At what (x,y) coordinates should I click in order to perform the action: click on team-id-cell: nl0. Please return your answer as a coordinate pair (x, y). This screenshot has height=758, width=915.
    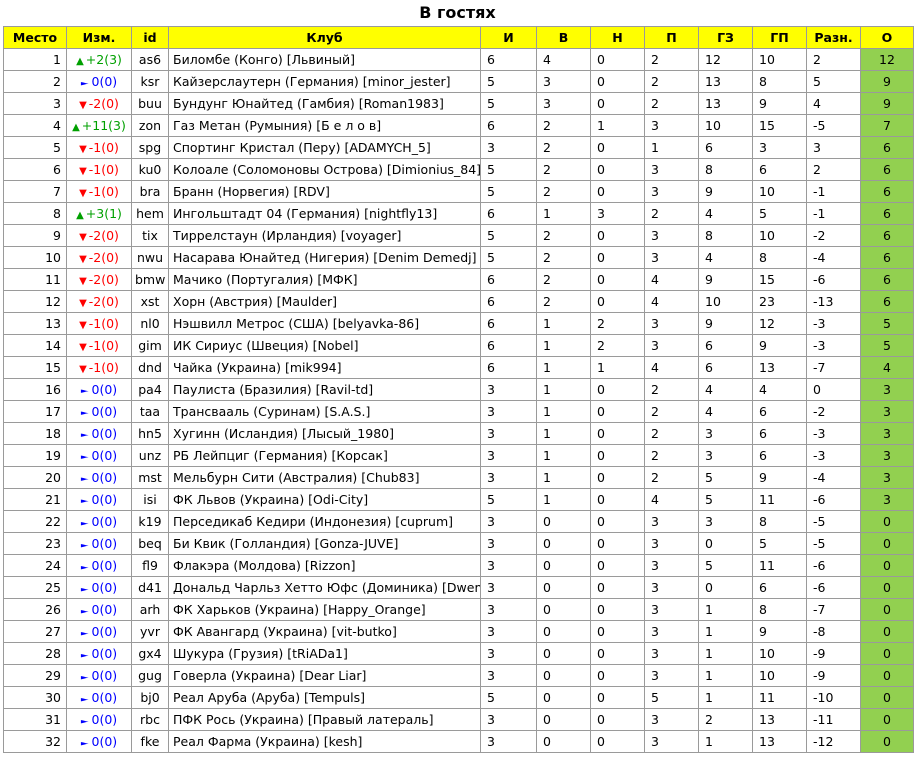
    Looking at the image, I should click on (150, 323).